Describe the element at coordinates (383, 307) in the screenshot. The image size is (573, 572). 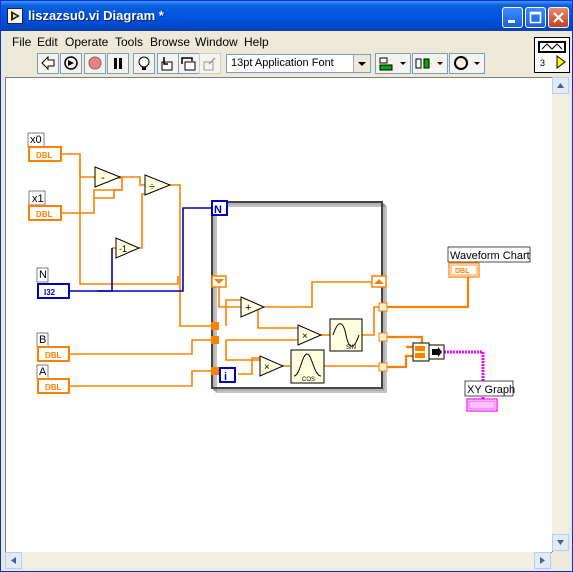
I see `tunnel-chart-out` at that location.